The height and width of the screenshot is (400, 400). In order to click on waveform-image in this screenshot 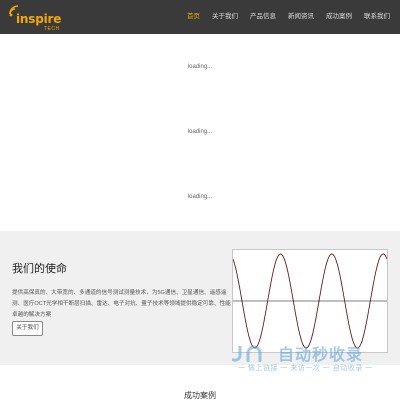, I will do `click(310, 301)`.